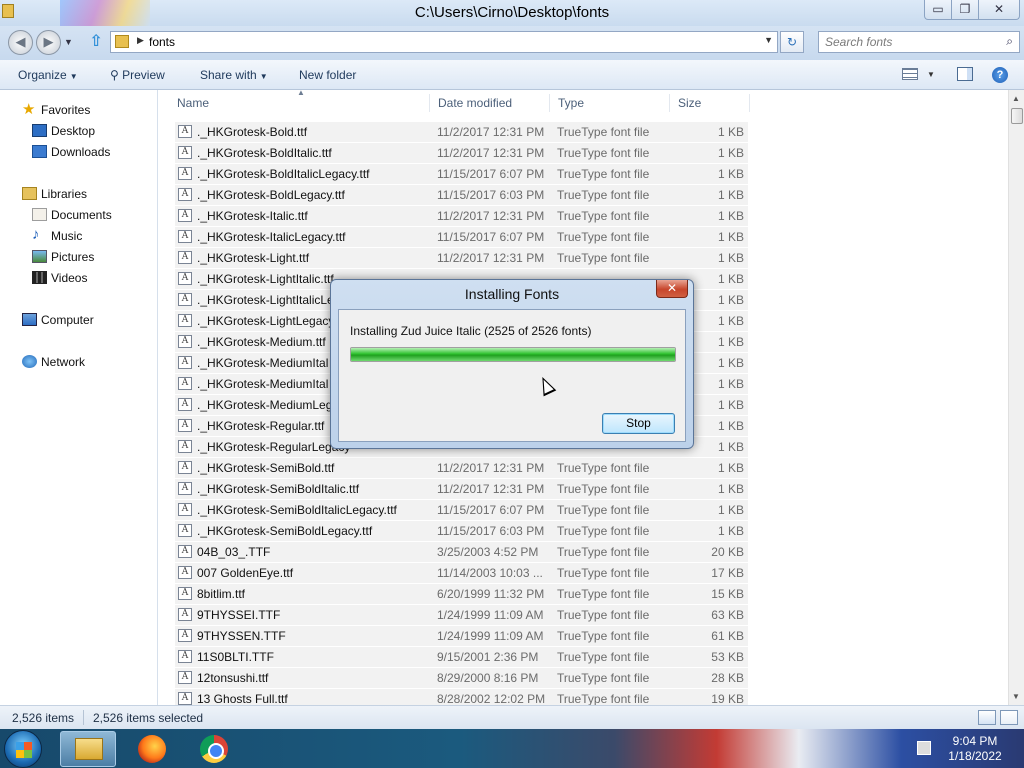 Image resolution: width=1024 pixels, height=768 pixels. I want to click on details-view-icon, so click(987, 717).